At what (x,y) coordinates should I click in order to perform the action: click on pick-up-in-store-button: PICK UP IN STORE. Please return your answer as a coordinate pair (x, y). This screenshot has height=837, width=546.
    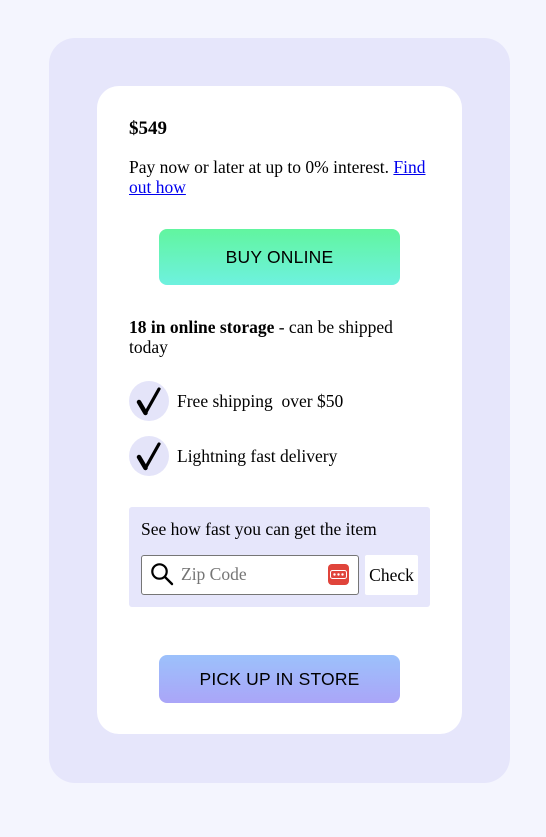
    Looking at the image, I should click on (279, 679).